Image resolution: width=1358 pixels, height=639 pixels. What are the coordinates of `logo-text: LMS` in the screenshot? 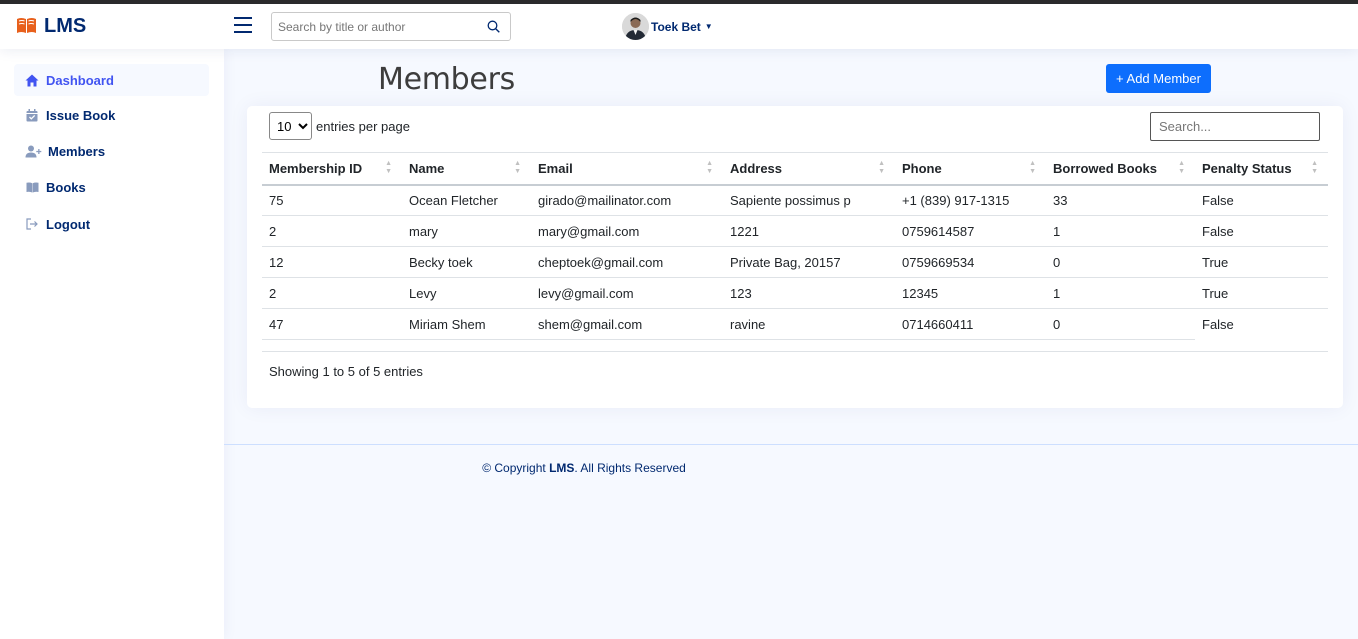 It's located at (65, 26).